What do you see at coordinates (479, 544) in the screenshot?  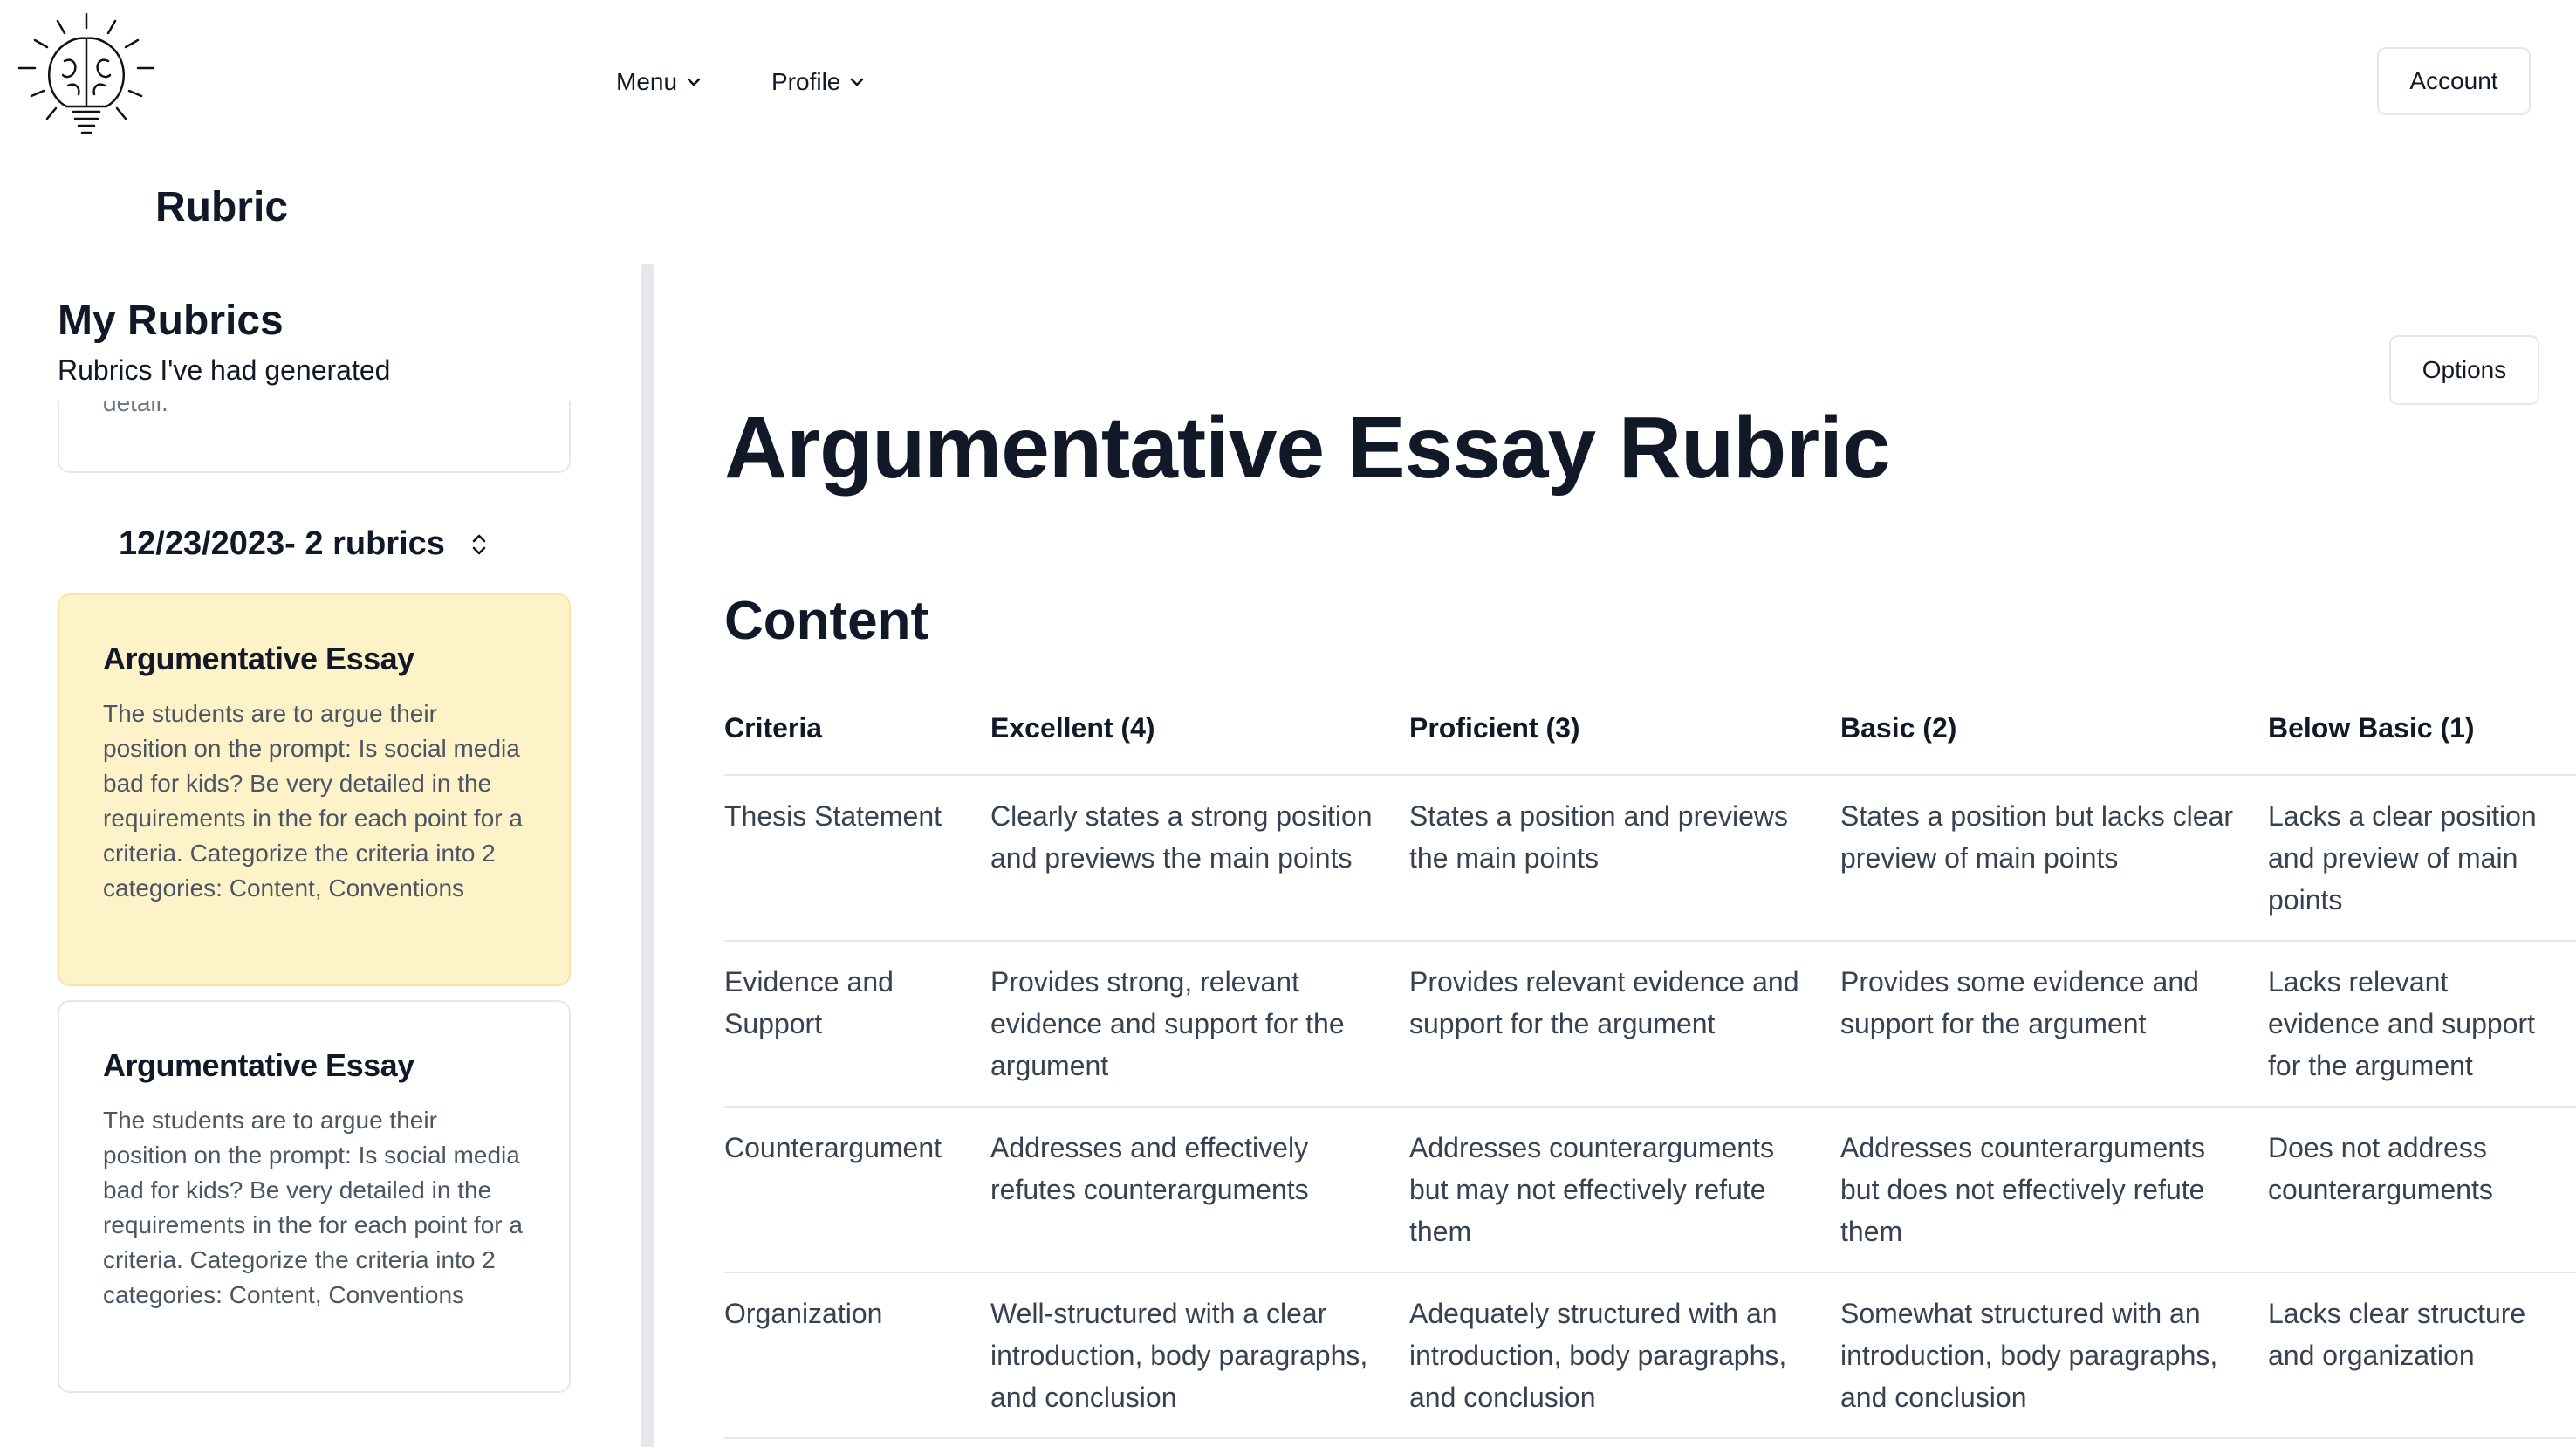 I see `chevron-up-down-icon` at bounding box center [479, 544].